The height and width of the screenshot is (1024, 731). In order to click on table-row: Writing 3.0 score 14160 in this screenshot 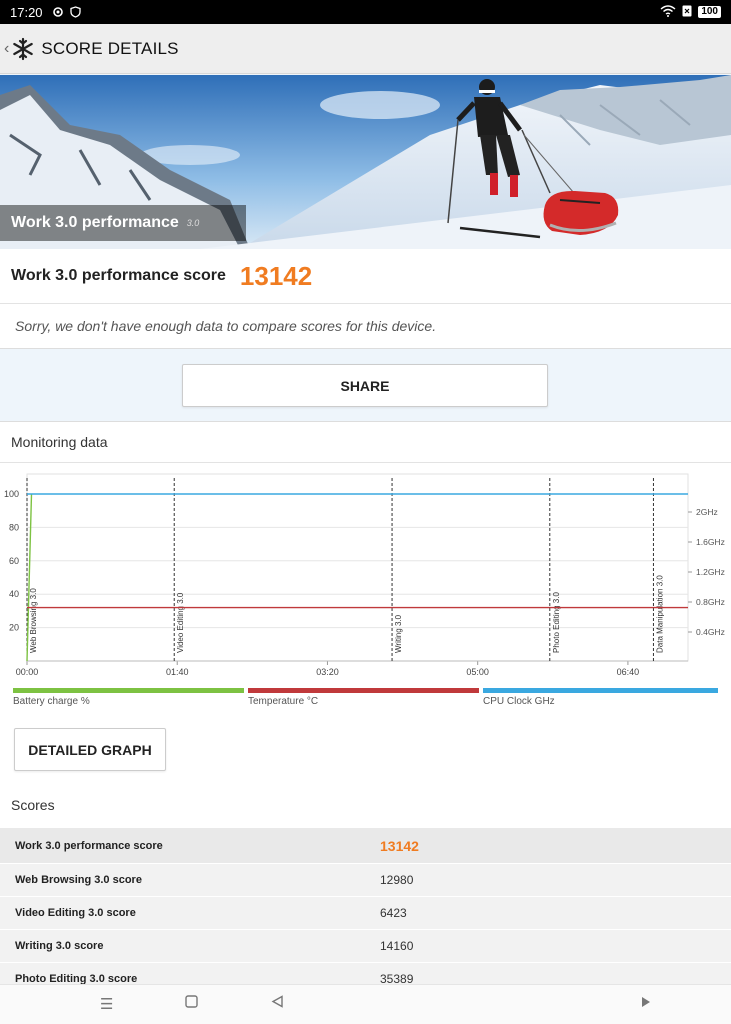, I will do `click(365, 946)`.